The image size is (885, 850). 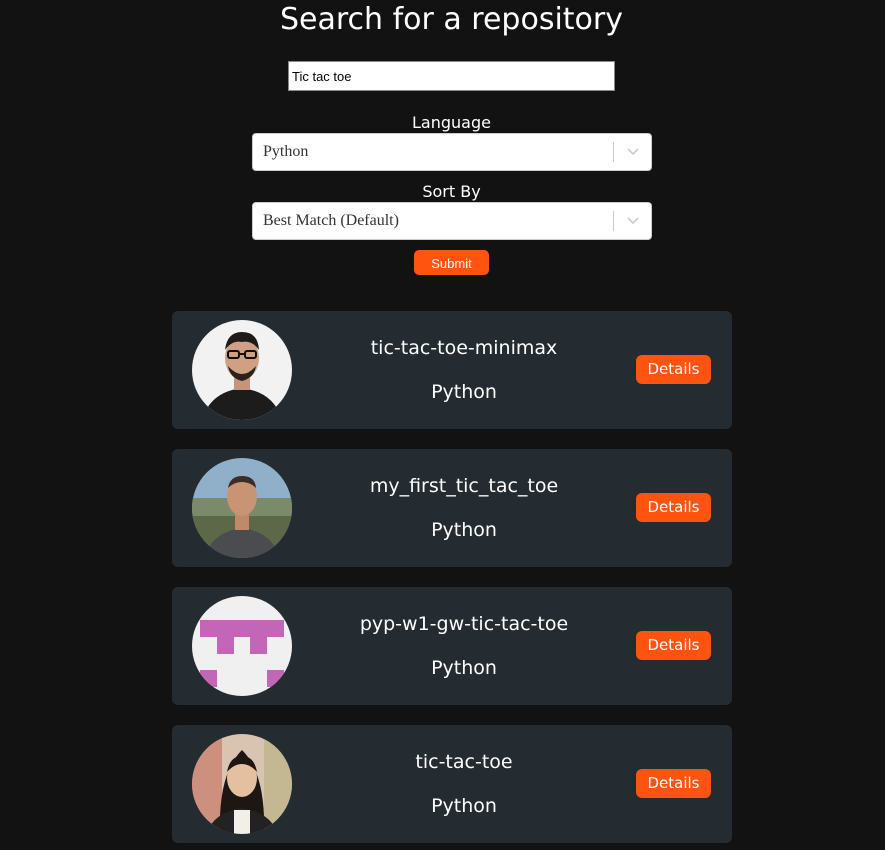 I want to click on result-card: my_first_tic_tac_toe Python Details, so click(x=452, y=508).